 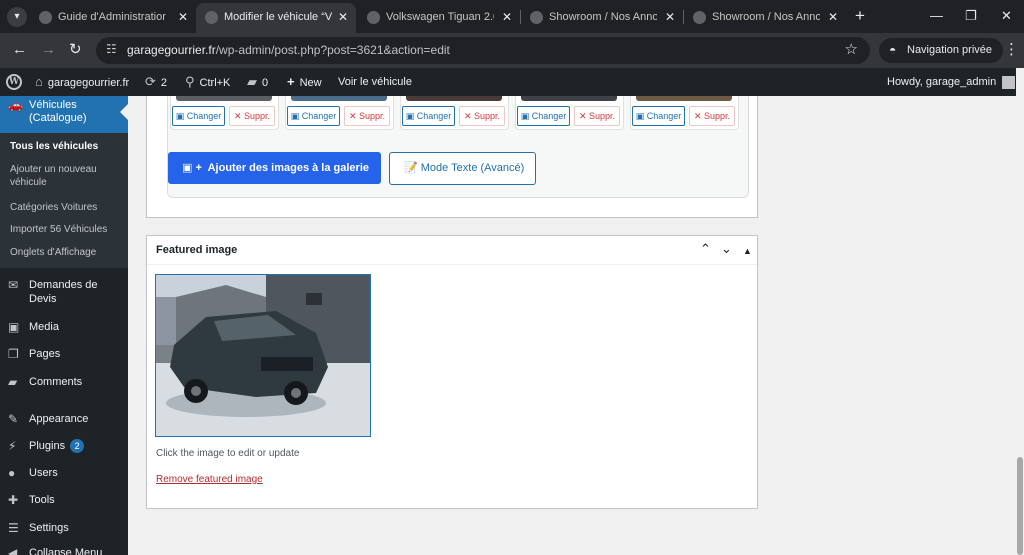 I want to click on browser-tab-5: Showroom / Nos Annonc ✕, so click(x=765, y=18).